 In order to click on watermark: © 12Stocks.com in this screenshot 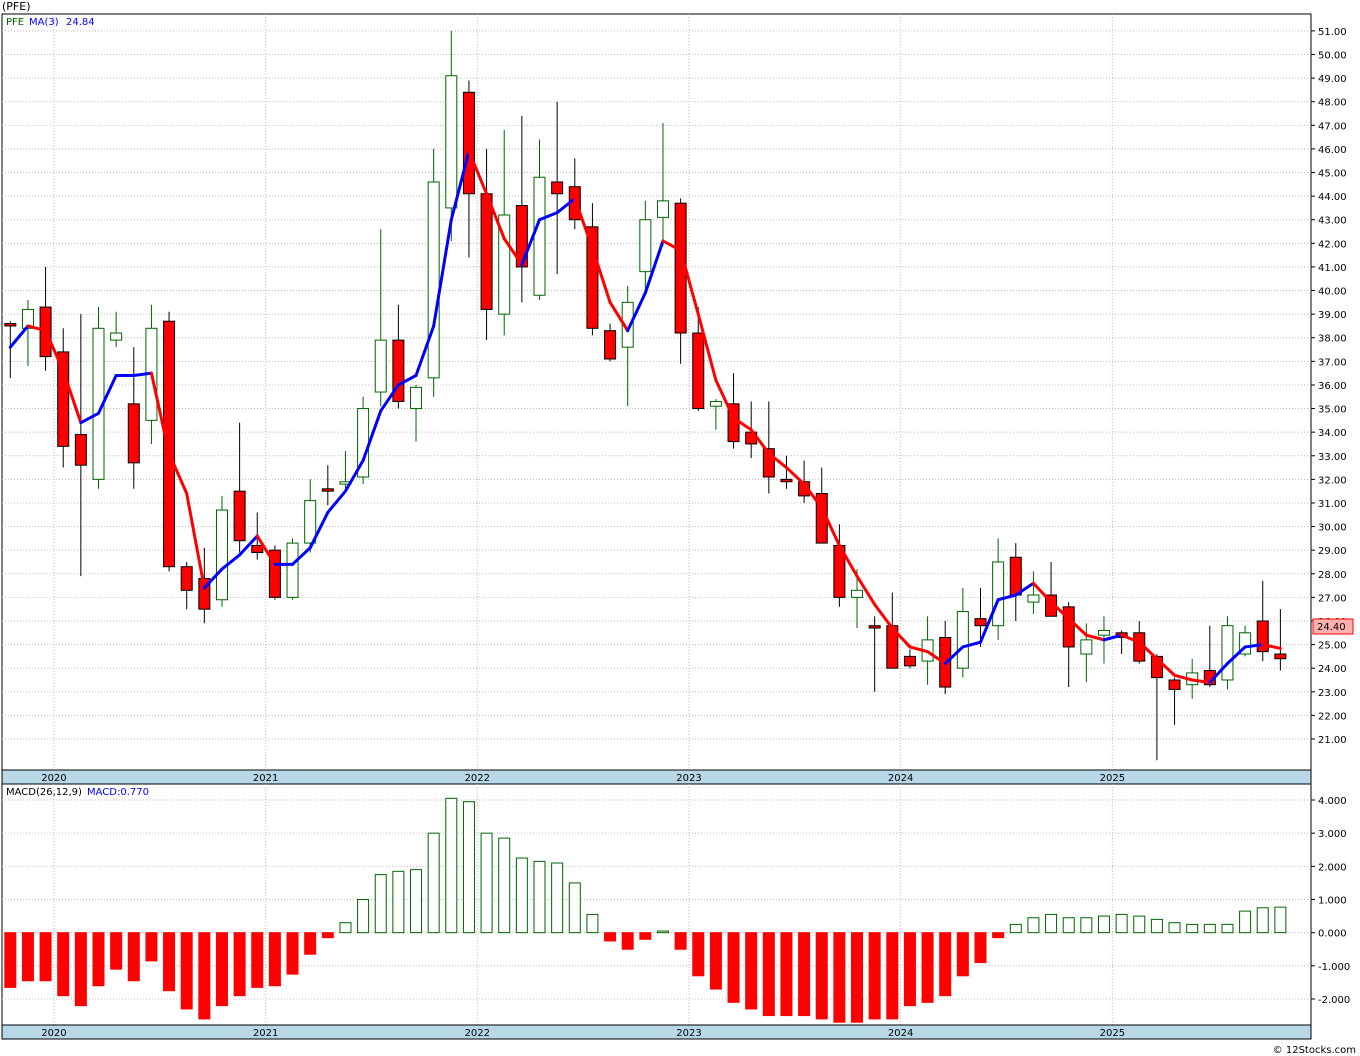, I will do `click(1314, 1050)`.